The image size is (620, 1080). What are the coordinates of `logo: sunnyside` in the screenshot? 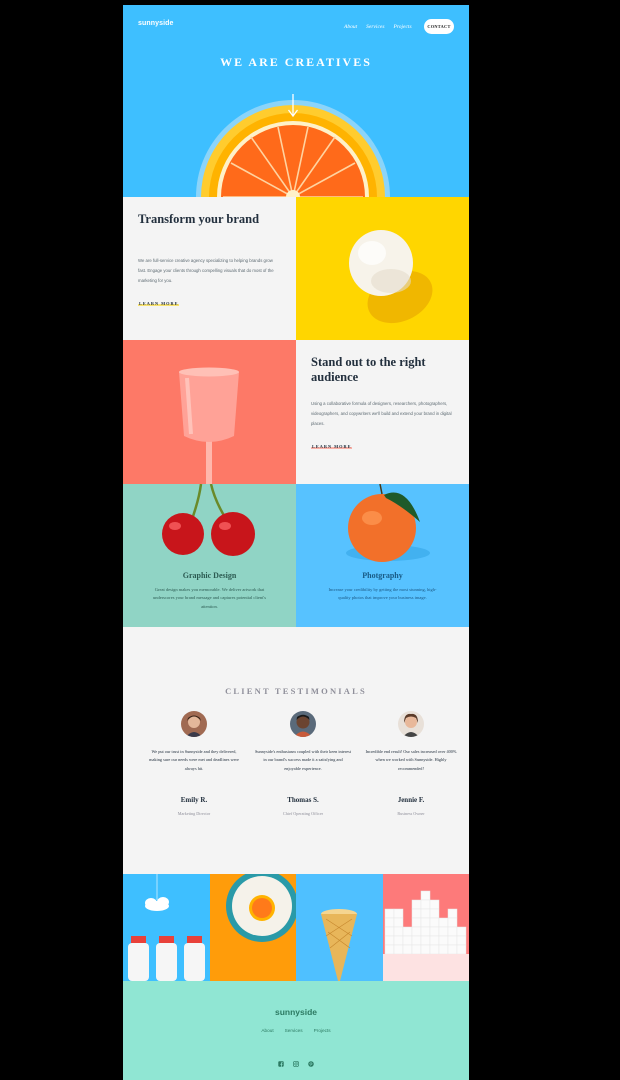 It's located at (156, 23).